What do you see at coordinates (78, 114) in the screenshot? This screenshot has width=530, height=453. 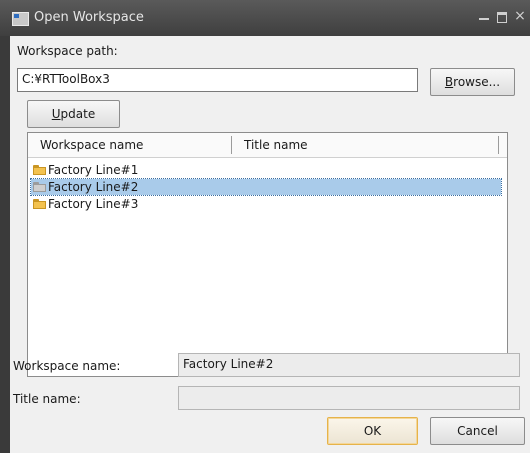 I see `update-label: pdate` at bounding box center [78, 114].